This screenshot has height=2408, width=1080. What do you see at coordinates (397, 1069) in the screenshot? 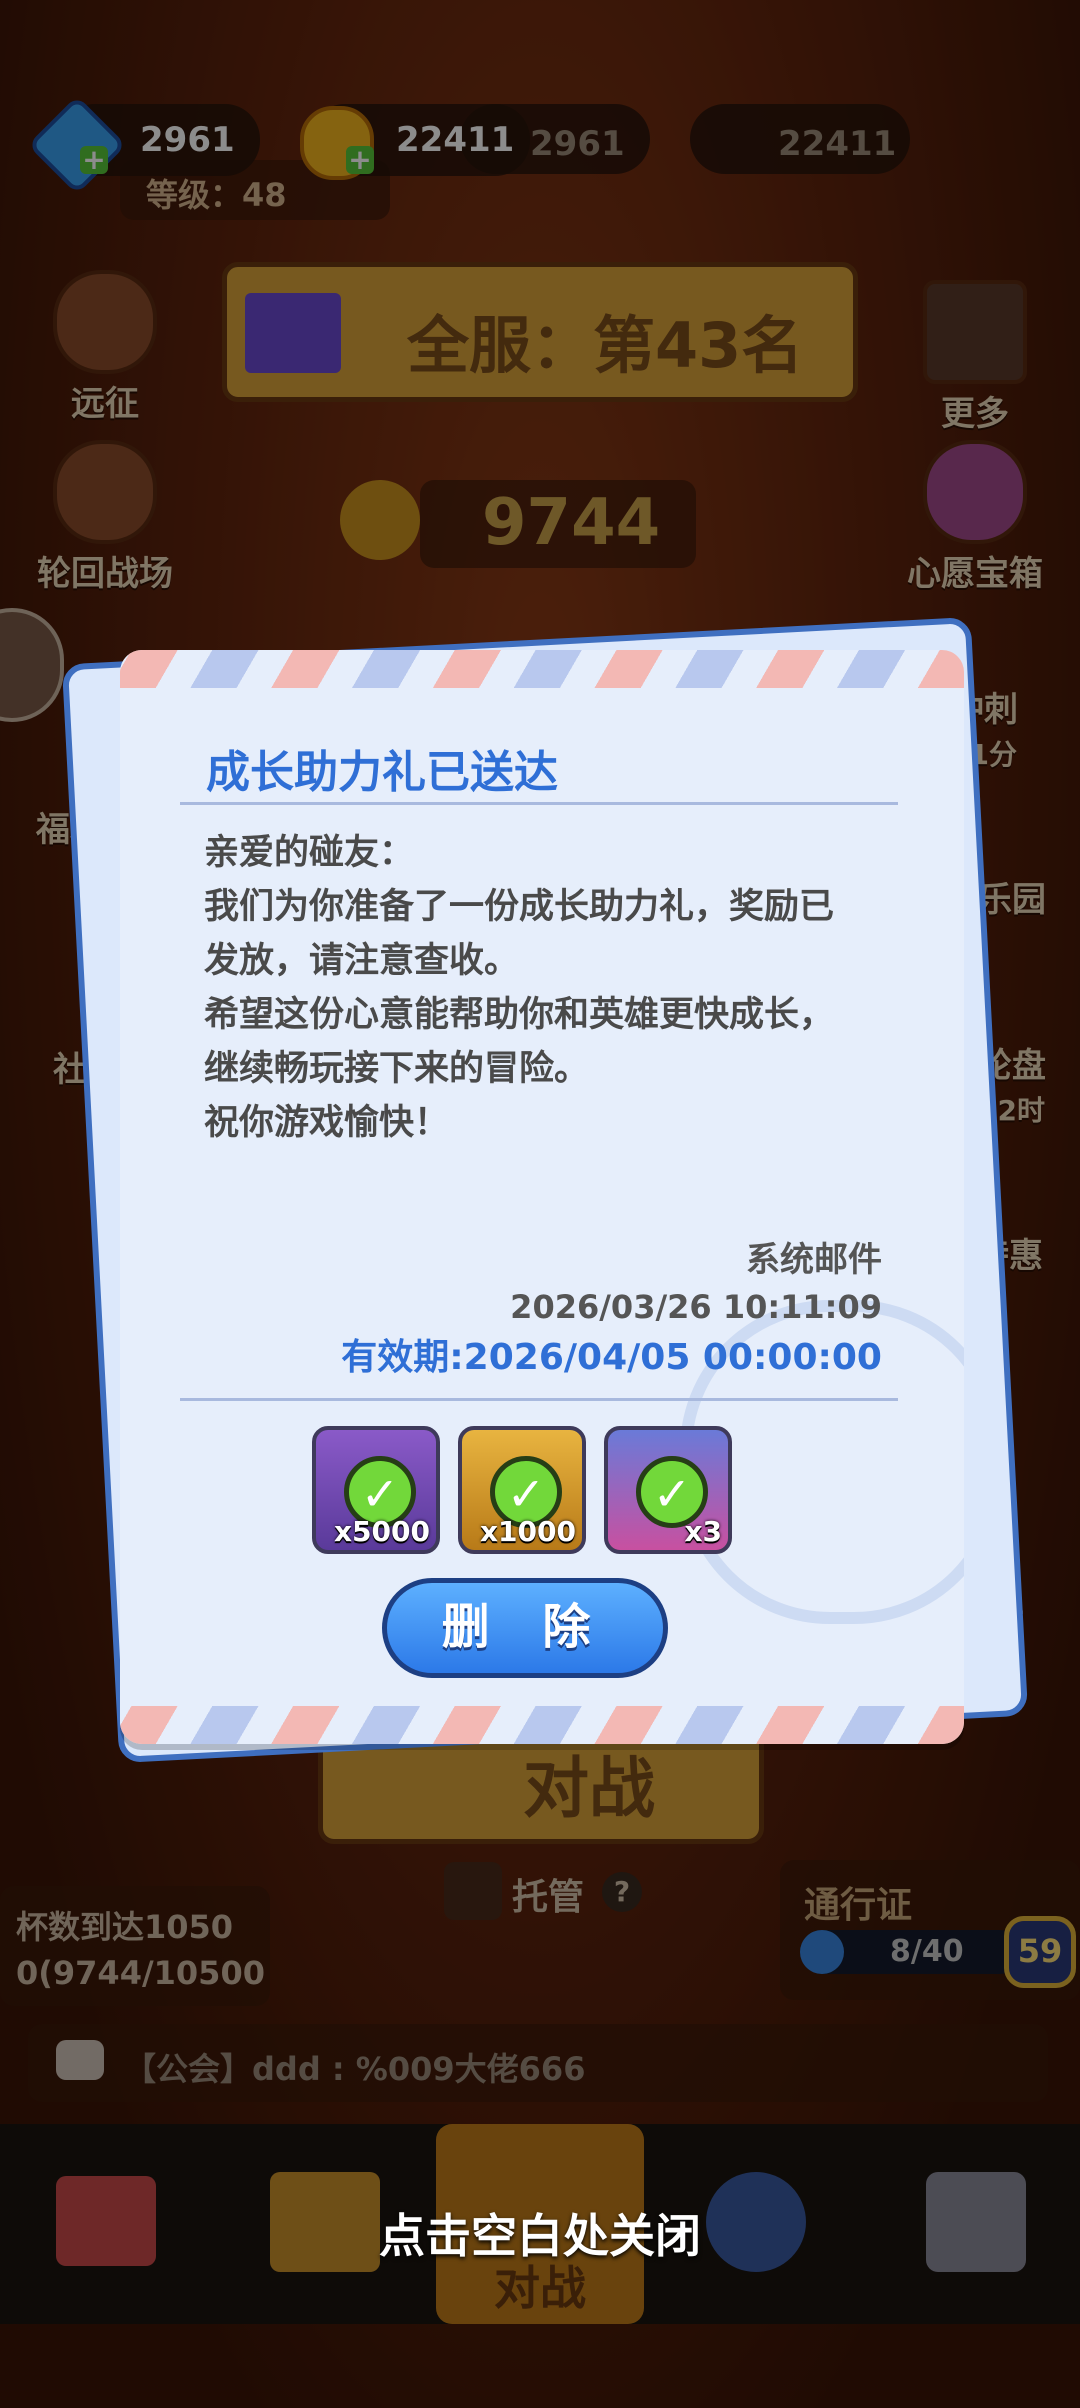
I see `mail-body-line: 继续畅玩接下来的冒险。` at bounding box center [397, 1069].